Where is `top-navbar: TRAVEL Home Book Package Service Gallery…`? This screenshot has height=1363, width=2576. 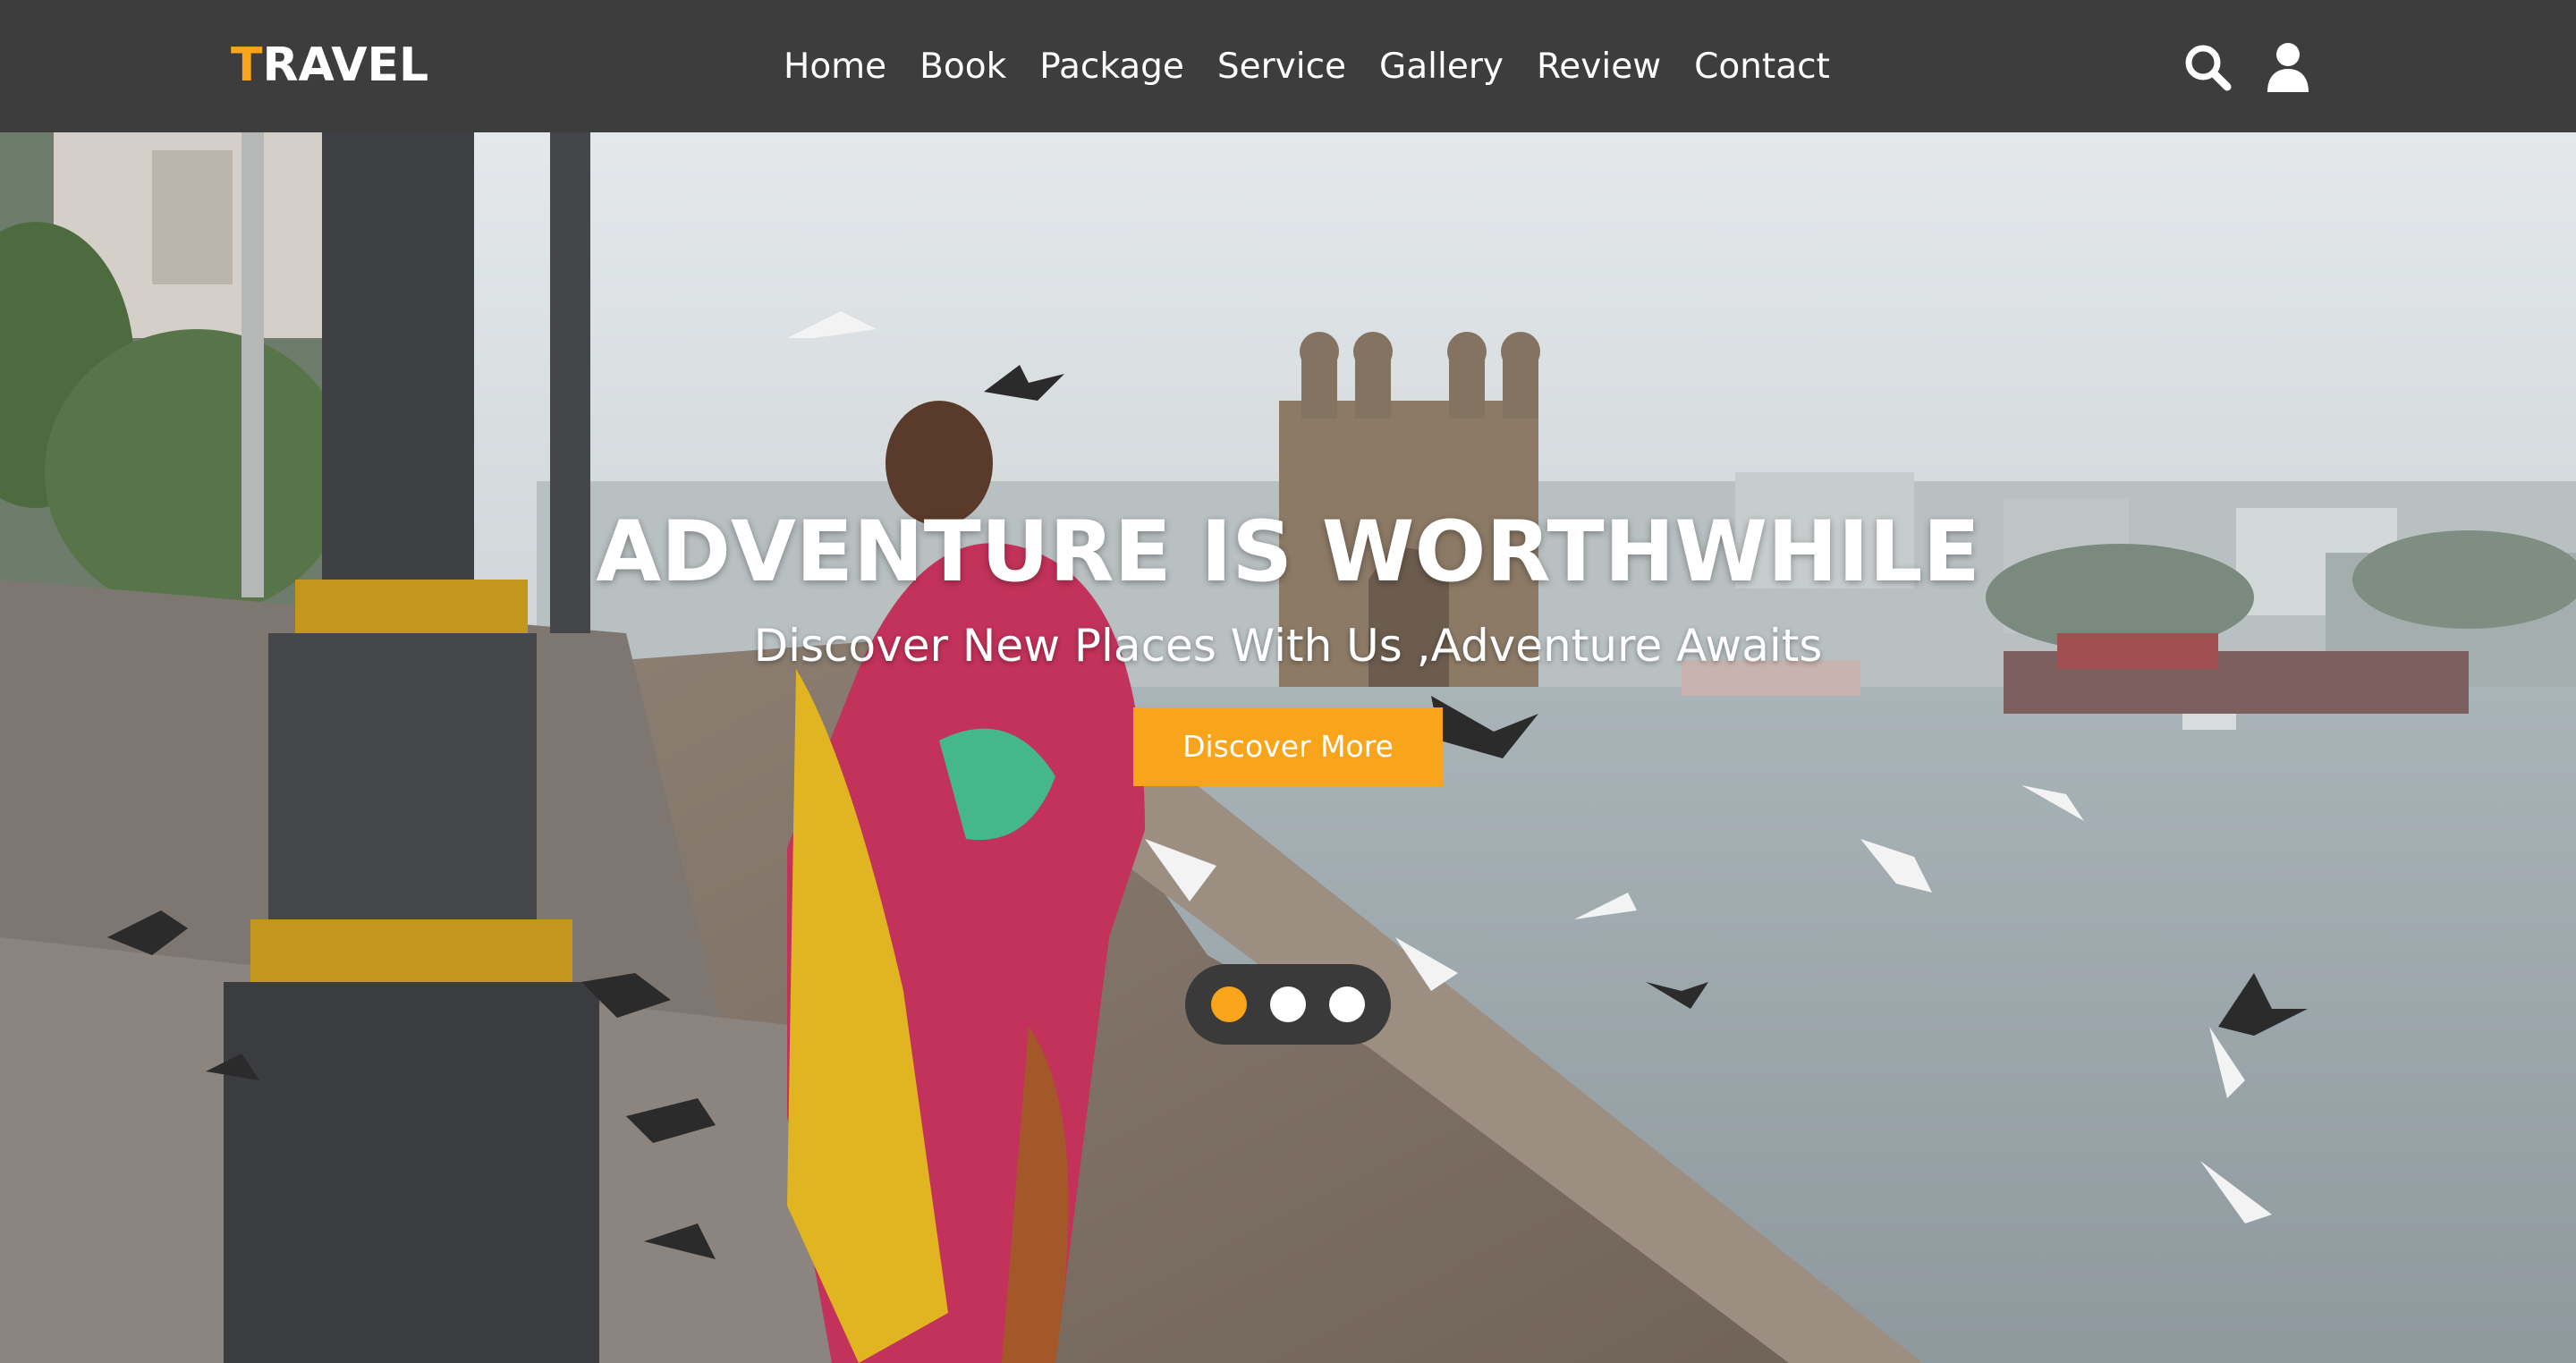
top-navbar: TRAVEL Home Book Package Service Gallery… is located at coordinates (1288, 66).